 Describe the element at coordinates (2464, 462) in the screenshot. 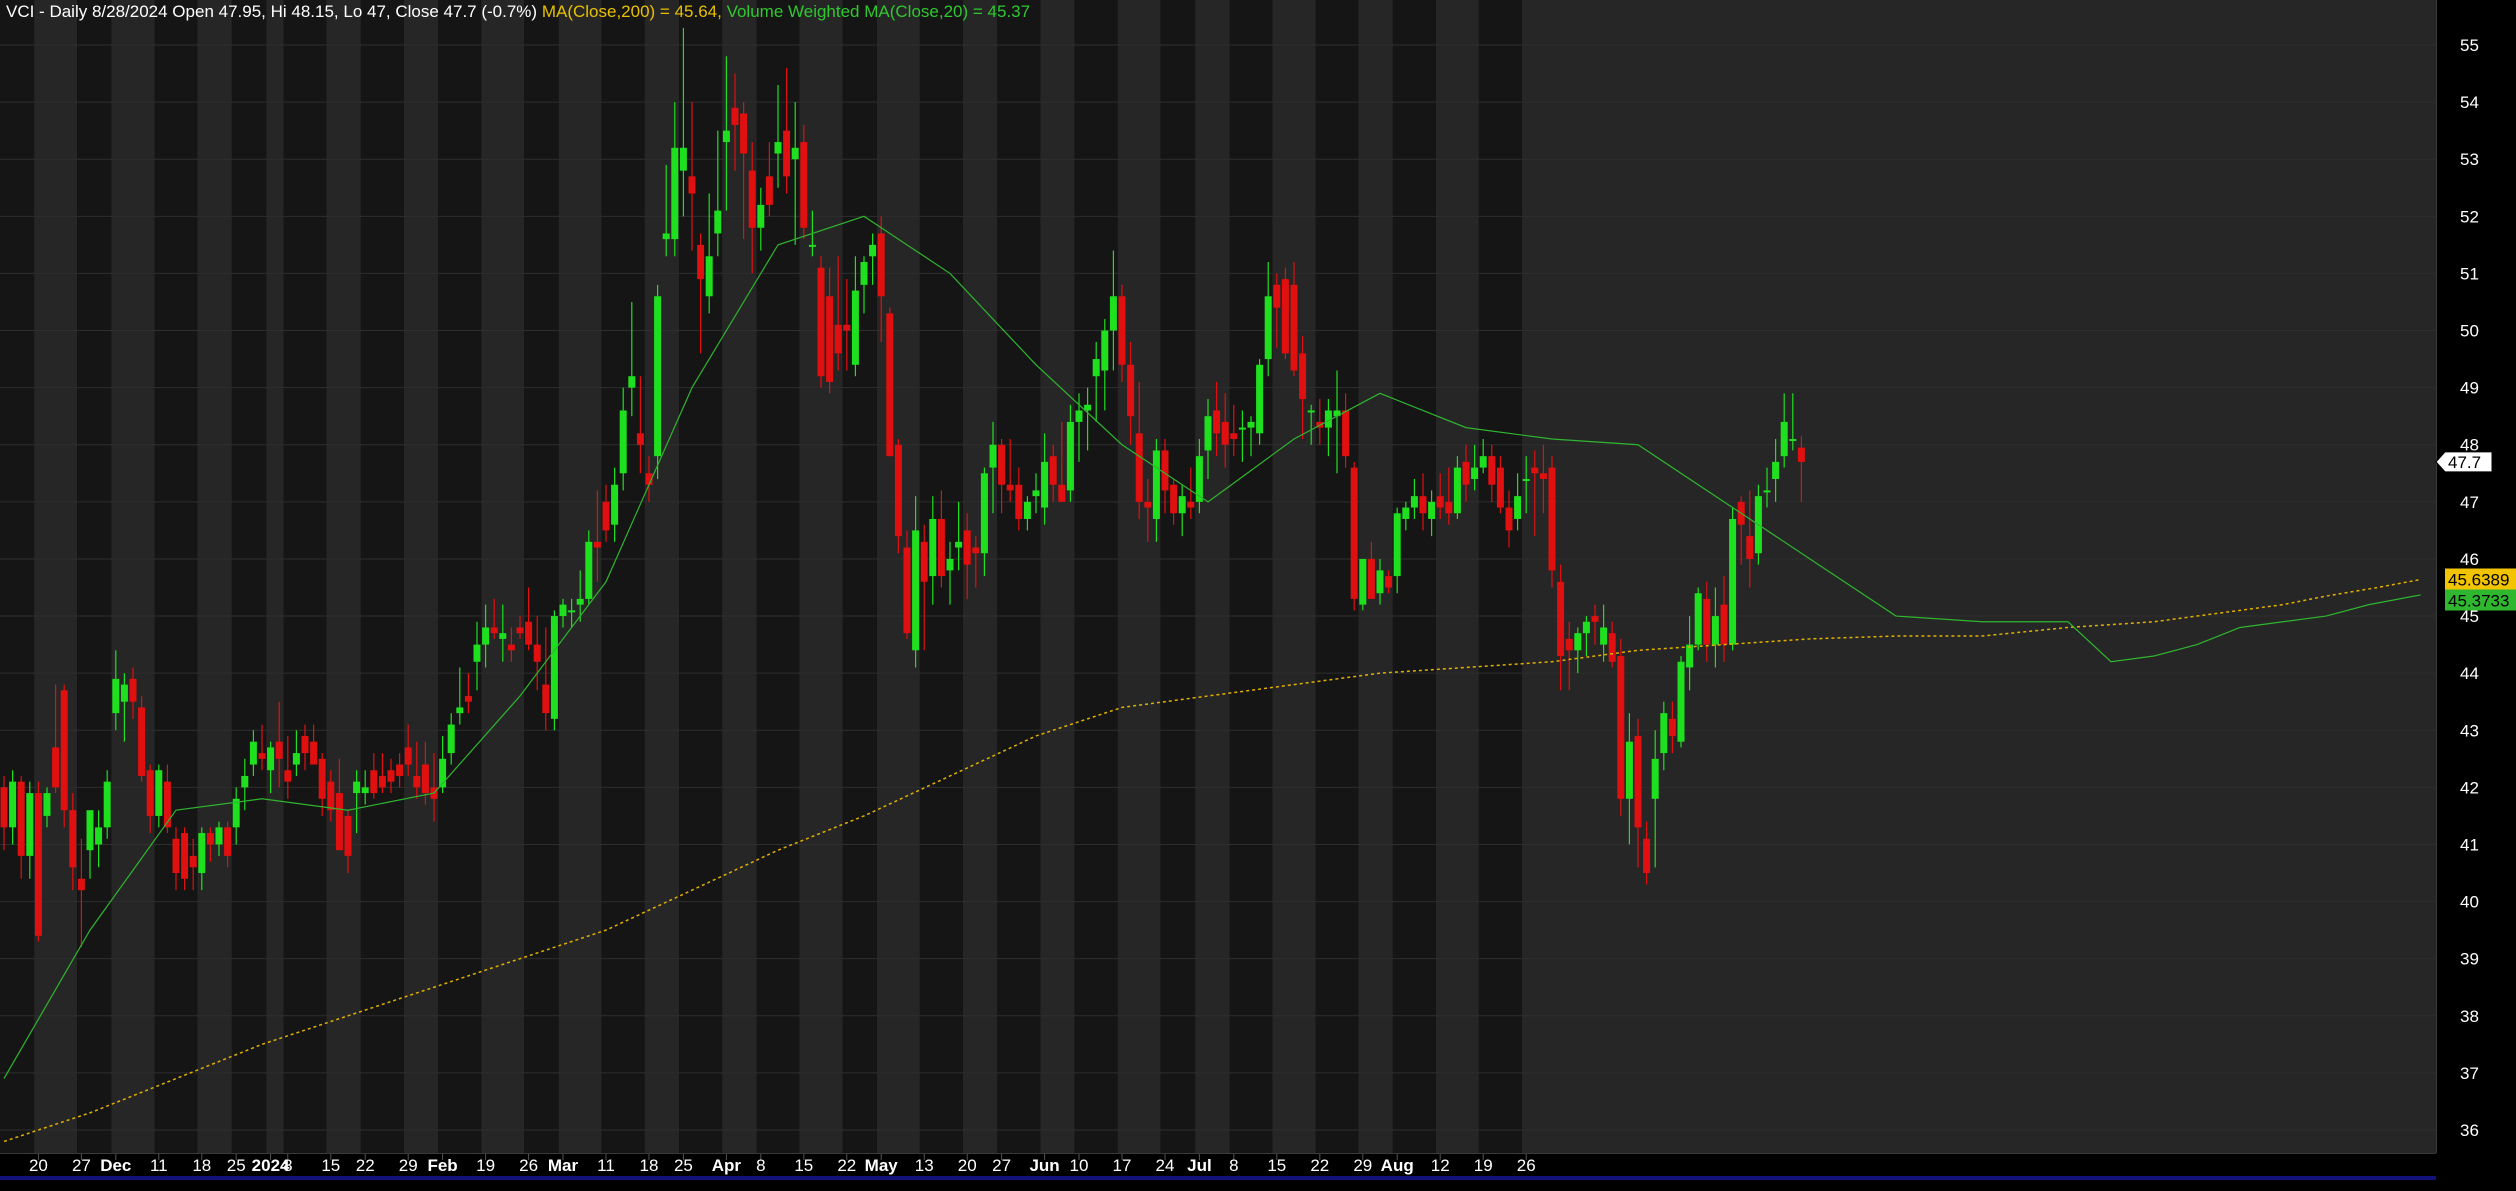

I see `last-price-tag: 47.7` at that location.